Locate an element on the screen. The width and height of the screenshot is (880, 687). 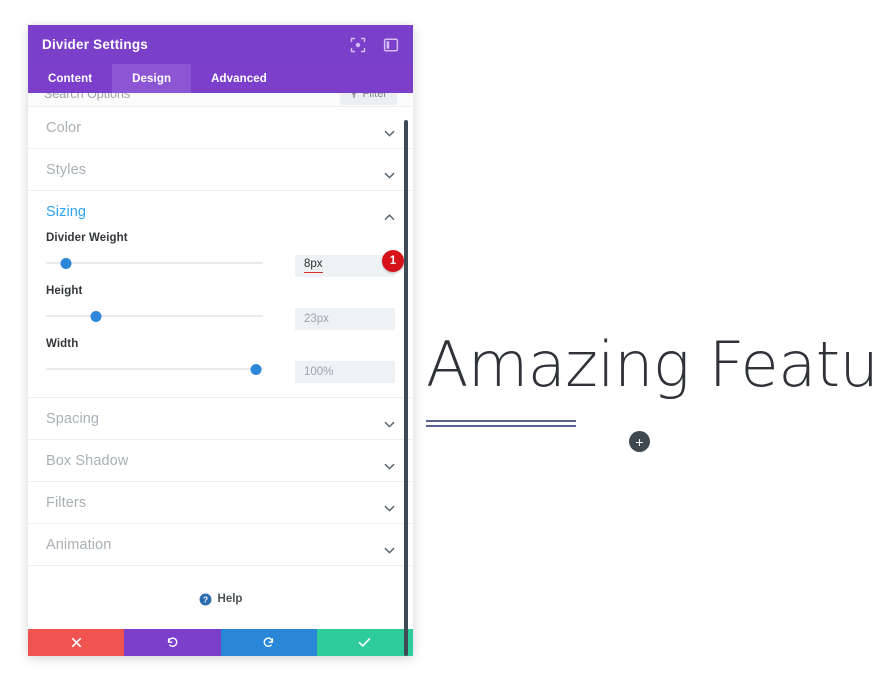
width-value: 100% is located at coordinates (319, 372).